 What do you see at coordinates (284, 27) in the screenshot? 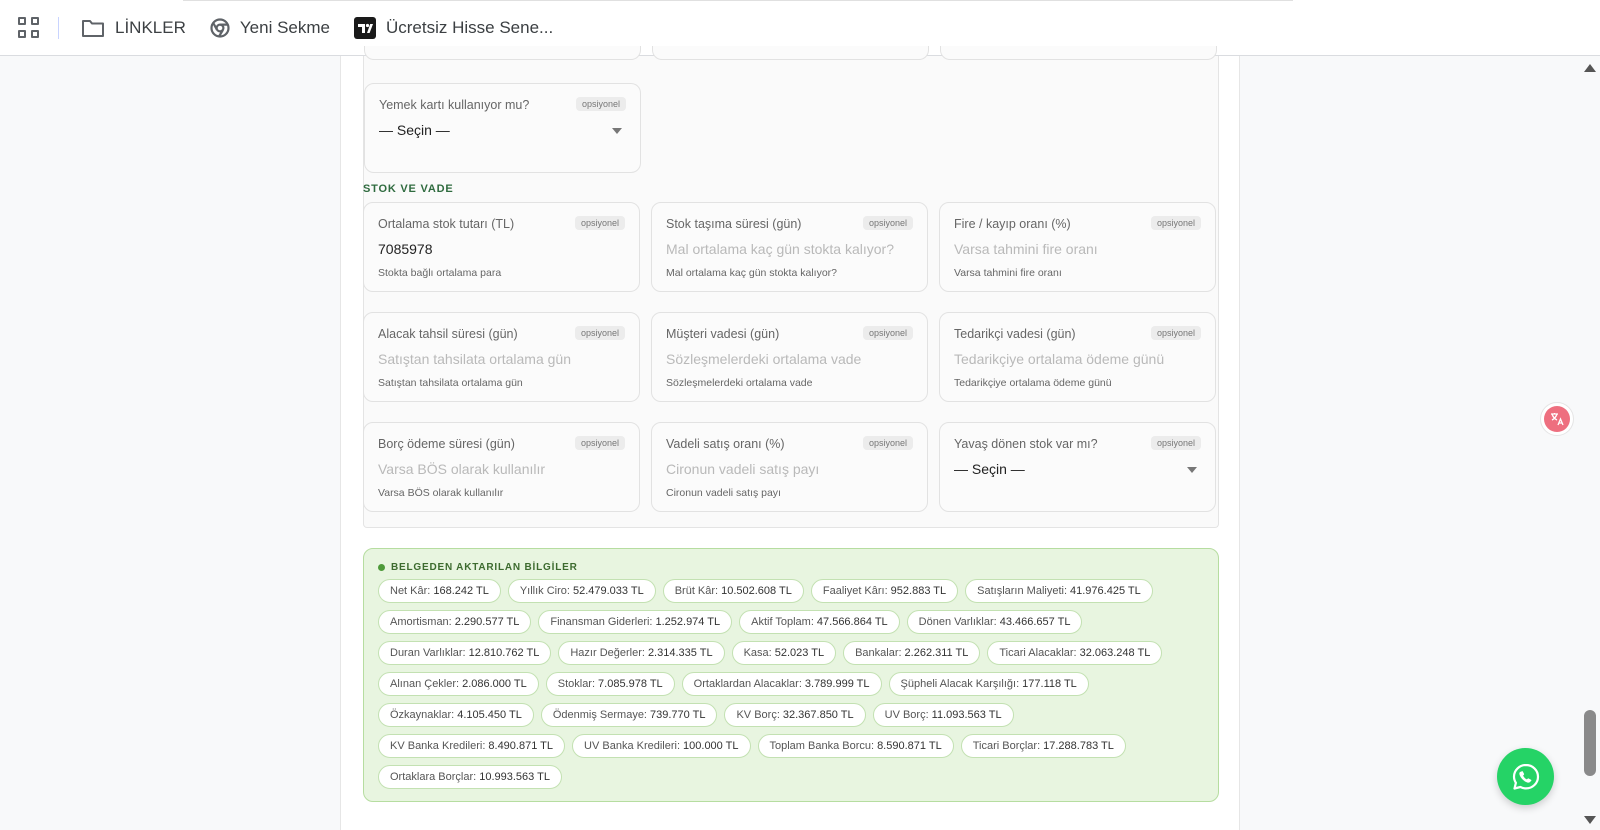
I see `bookmark-label: Yeni Sekme` at bounding box center [284, 27].